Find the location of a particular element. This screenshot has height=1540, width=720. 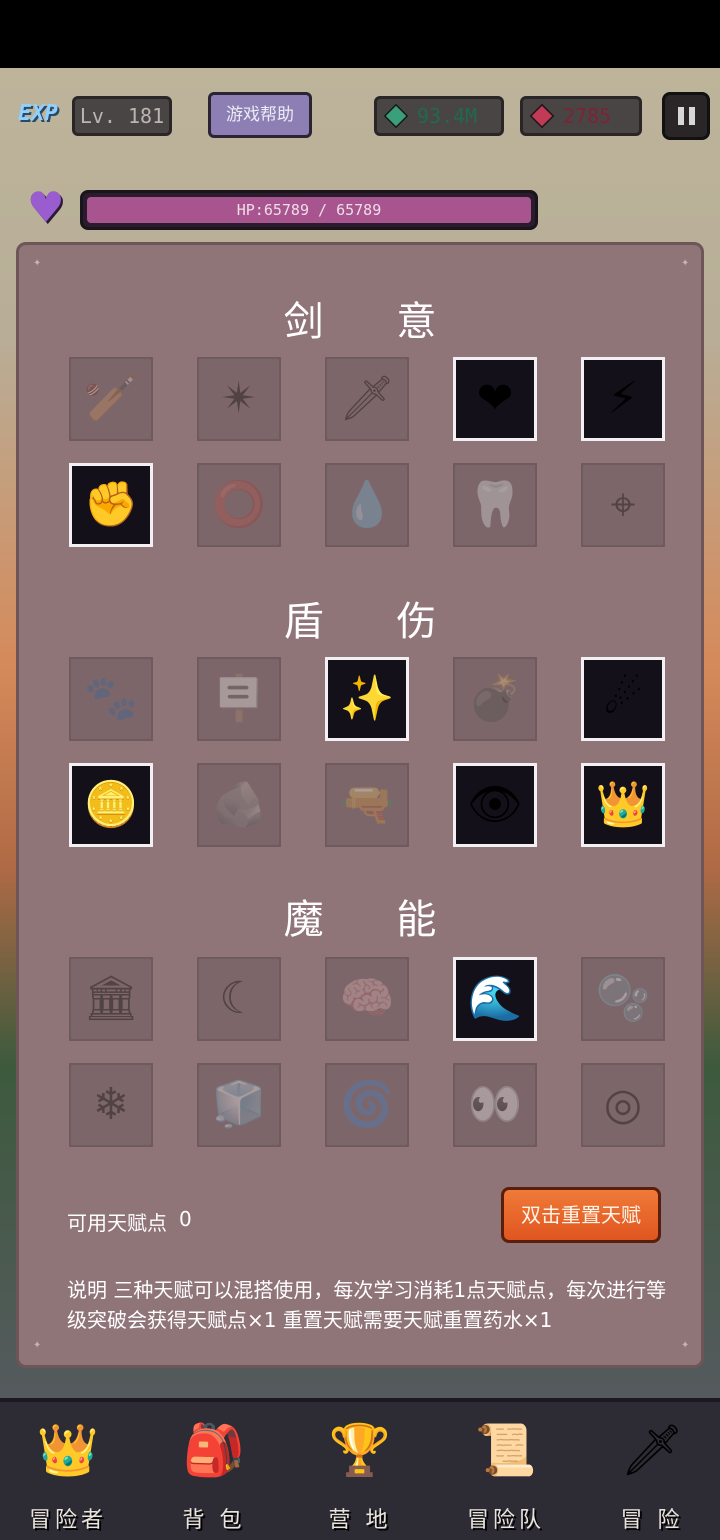

guild-book-icon: 📜 is located at coordinates (506, 1450).